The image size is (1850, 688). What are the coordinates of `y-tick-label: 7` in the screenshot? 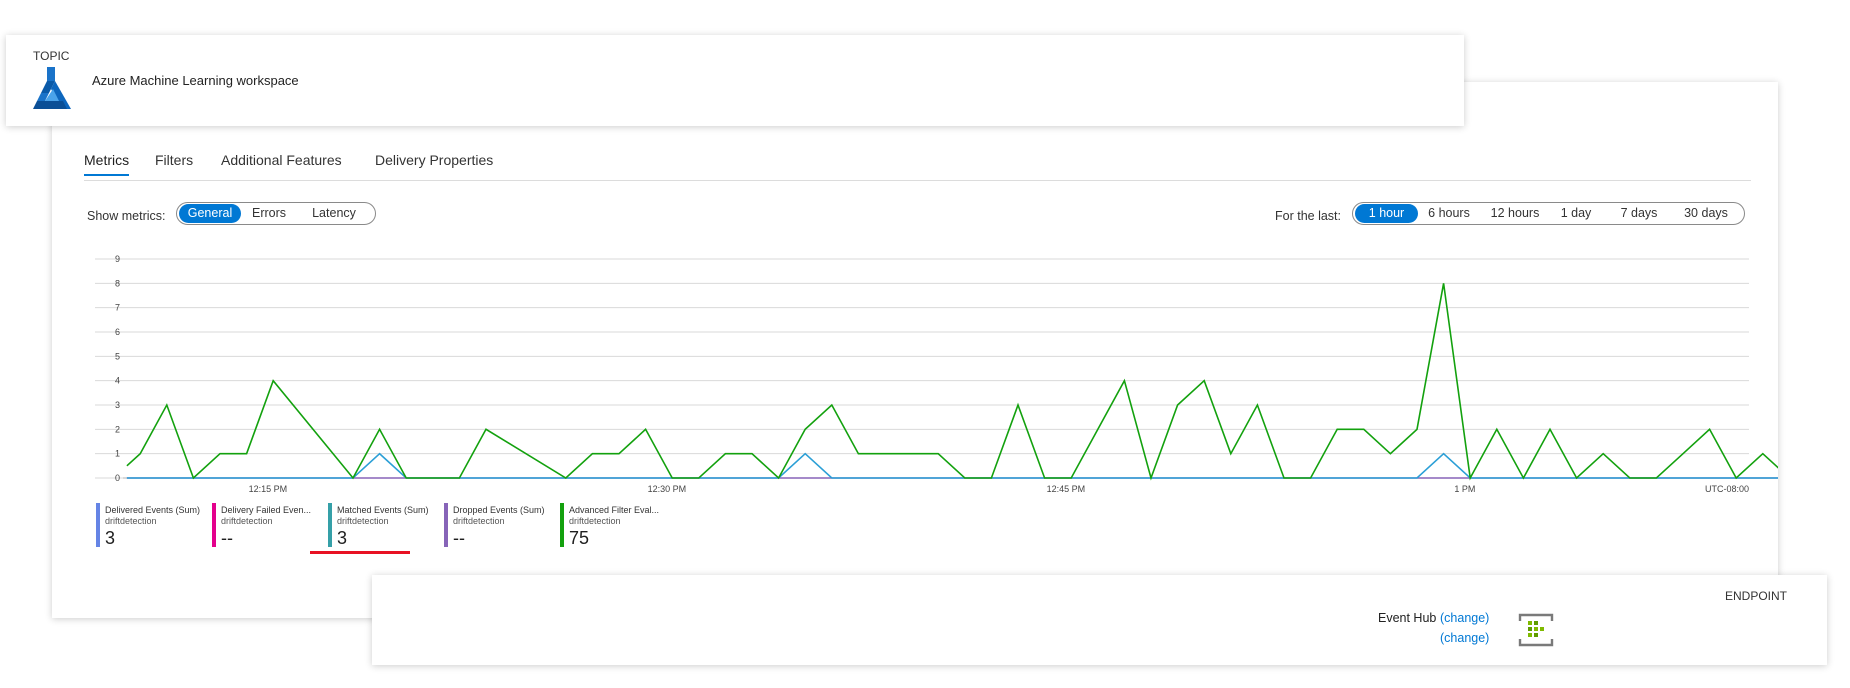 It's located at (117, 308).